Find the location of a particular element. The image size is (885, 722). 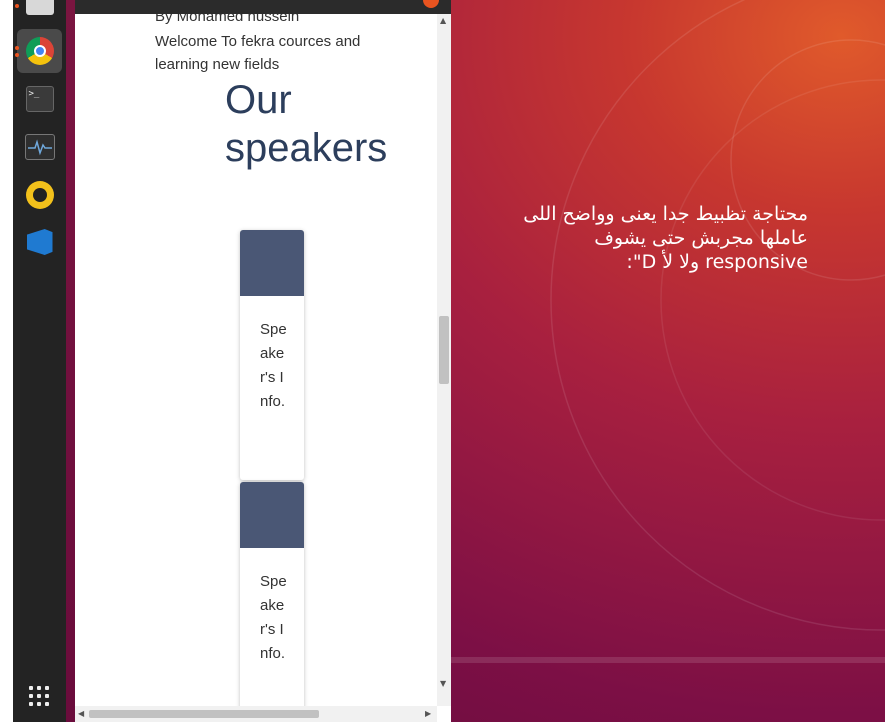

section-heading: Our speakers is located at coordinates (306, 124).